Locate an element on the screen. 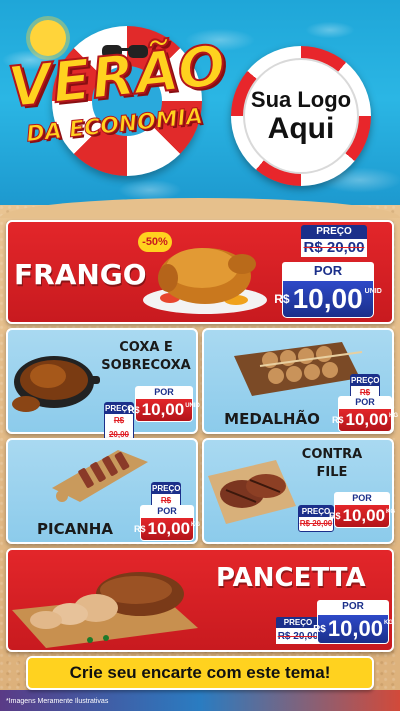 The image size is (400, 711). product-name-coxa: COXA E SOBRECOXA is located at coordinates (146, 356).